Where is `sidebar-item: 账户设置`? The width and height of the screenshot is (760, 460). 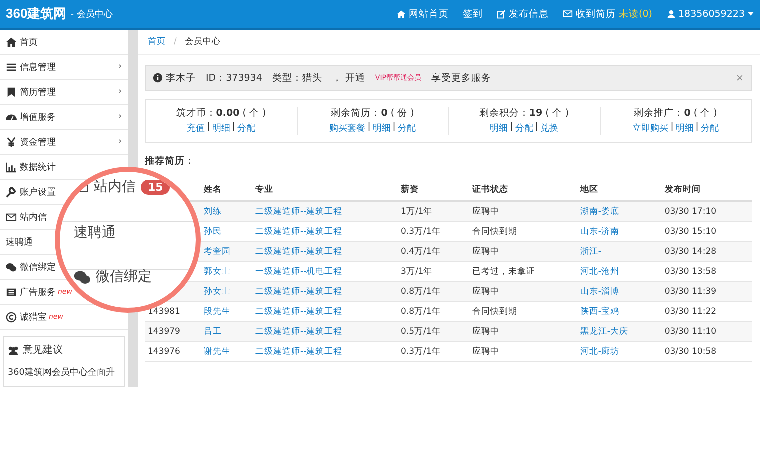 sidebar-item: 账户设置 is located at coordinates (38, 192).